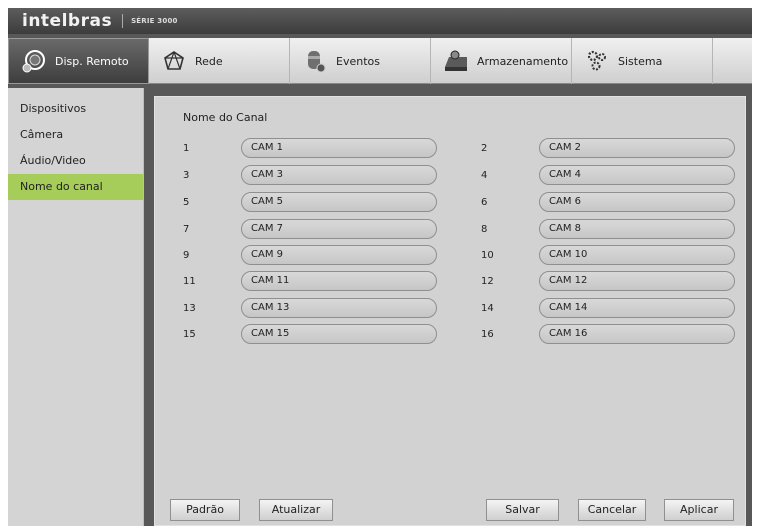 The width and height of the screenshot is (758, 527). I want to click on apply-button: Aplicar, so click(699, 510).